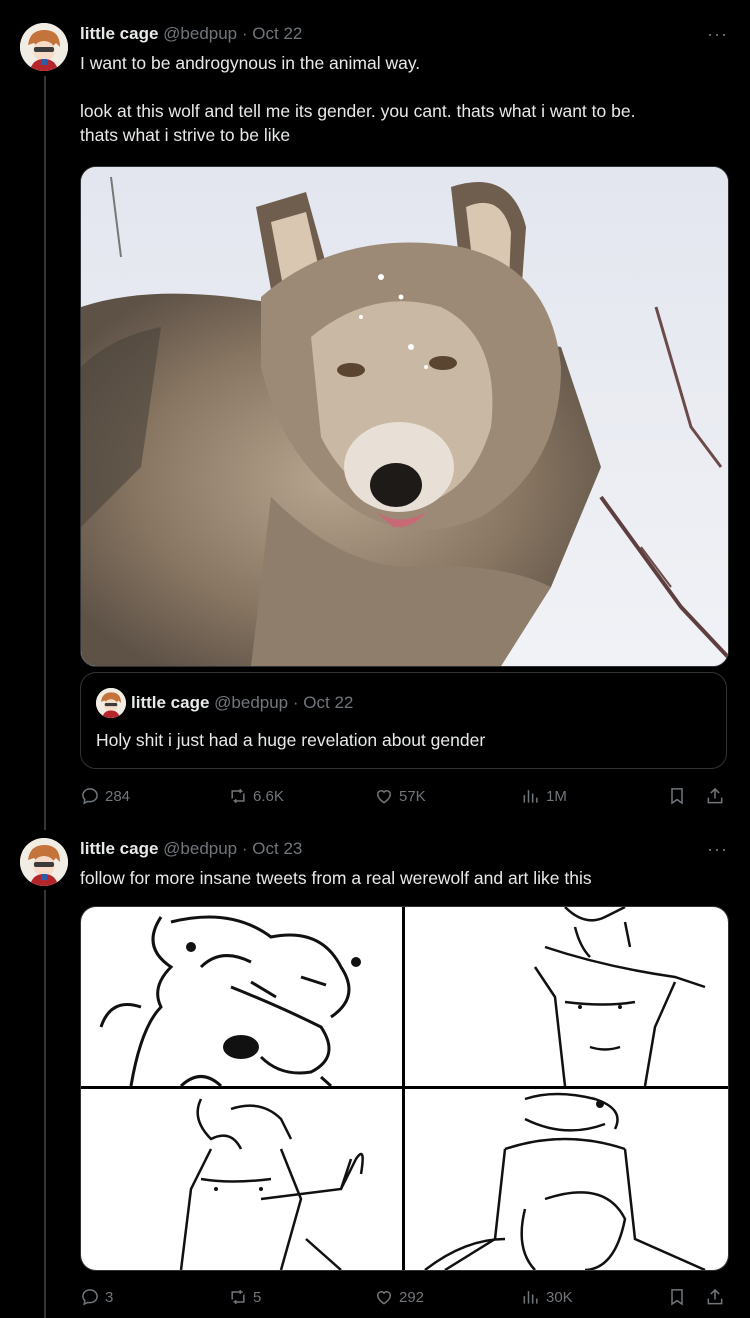  What do you see at coordinates (185, 135) in the screenshot?
I see `tweet-text-line: thats what i strive to be like` at bounding box center [185, 135].